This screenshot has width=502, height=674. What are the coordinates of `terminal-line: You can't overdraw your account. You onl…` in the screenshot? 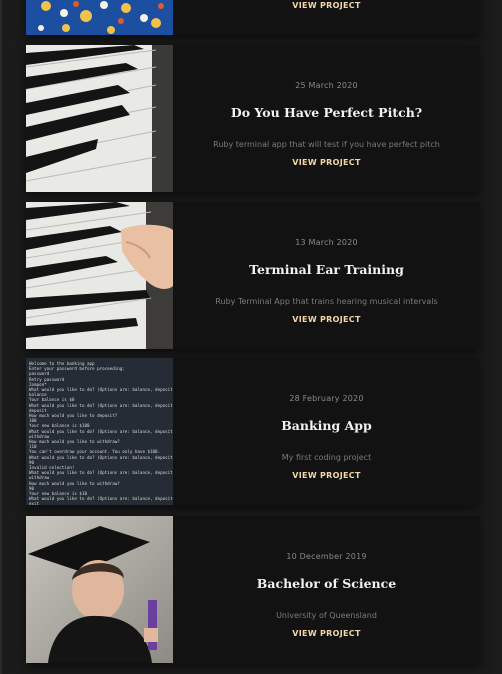 It's located at (95, 452).